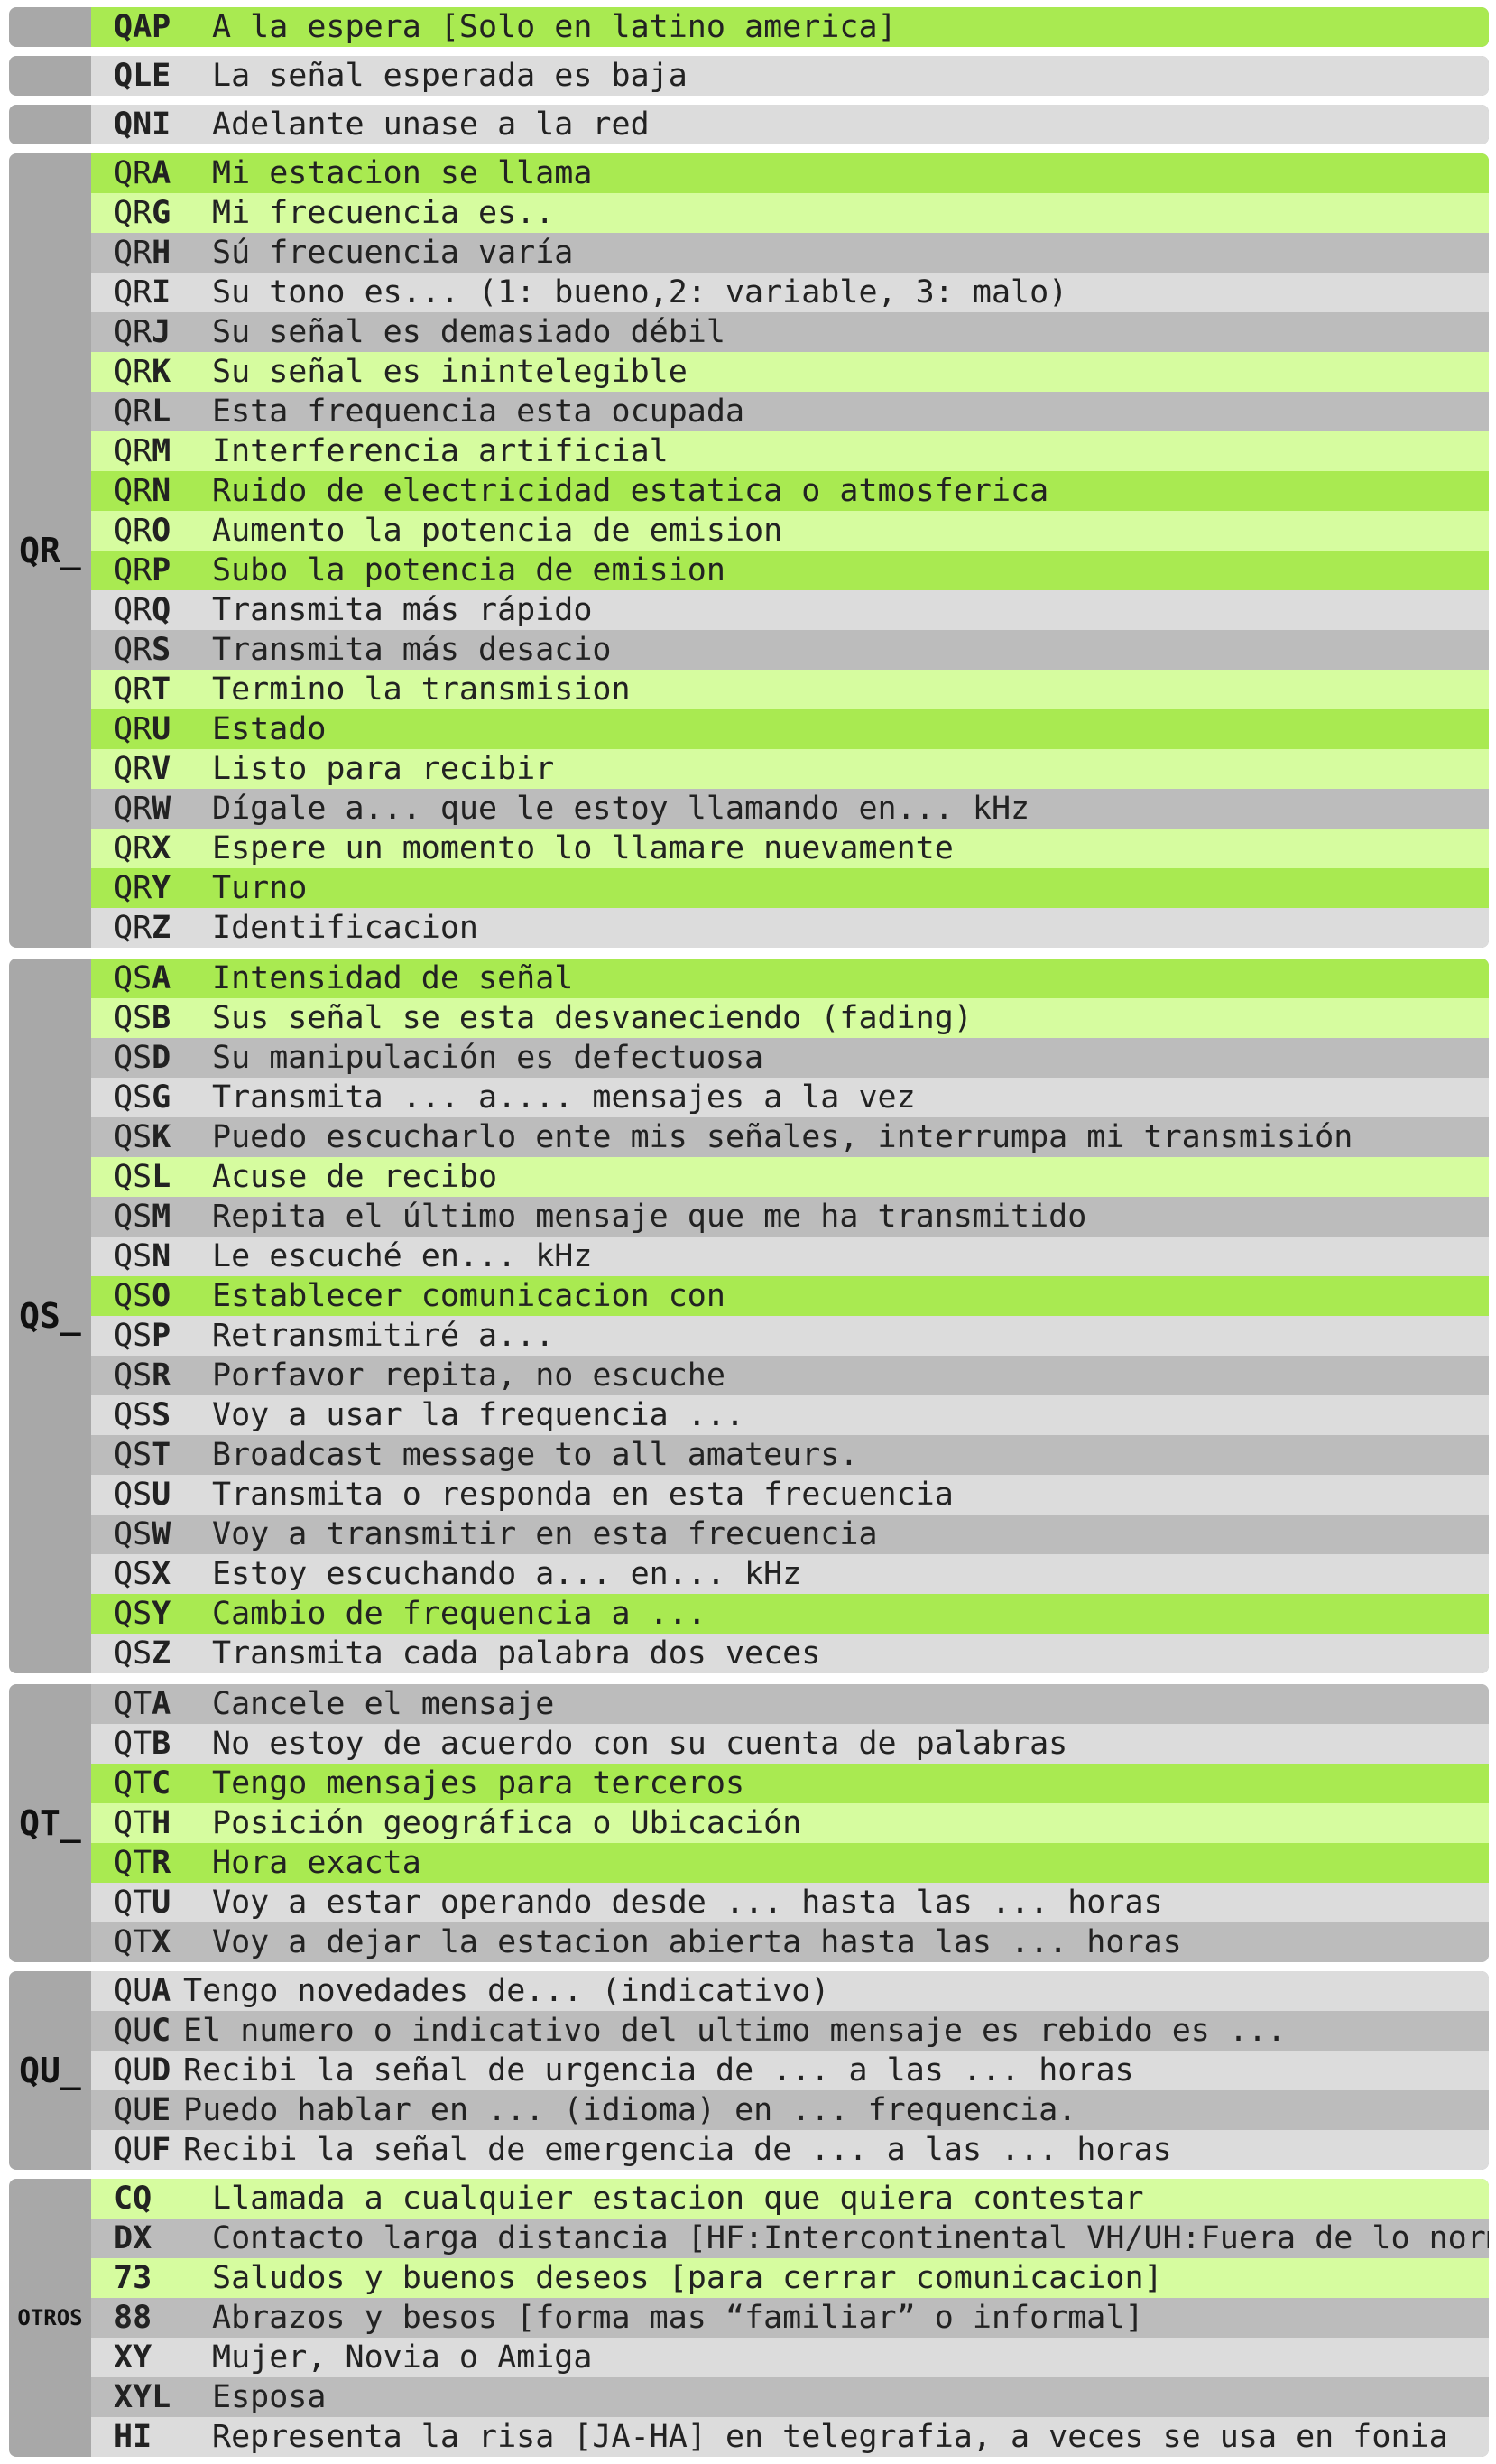 This screenshot has width=1496, height=2464. Describe the element at coordinates (142, 1375) in the screenshot. I see `code-abbreviation: QSR` at that location.